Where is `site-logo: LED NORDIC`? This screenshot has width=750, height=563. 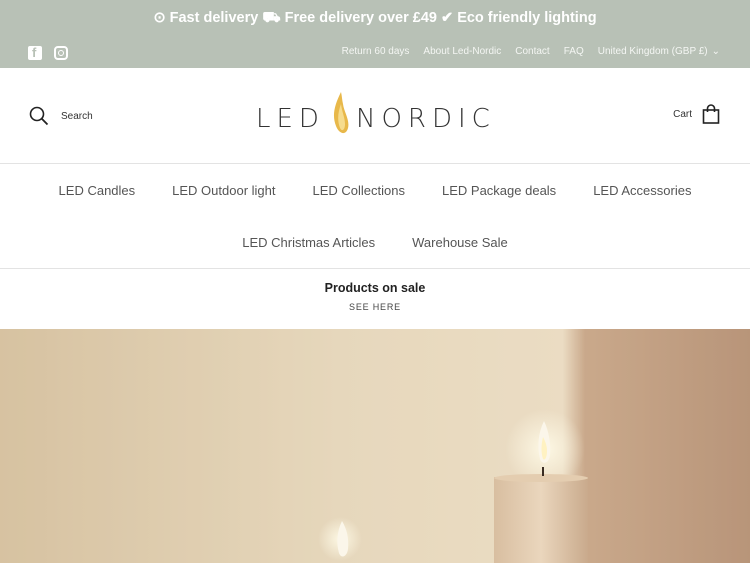 site-logo: LED NORDIC is located at coordinates (376, 116).